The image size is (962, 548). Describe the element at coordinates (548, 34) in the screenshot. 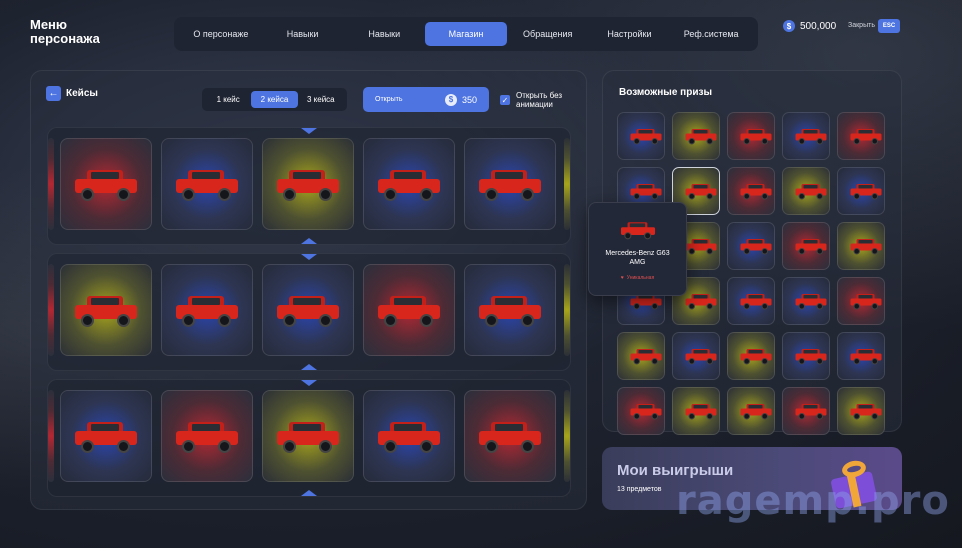

I see `tab-appeals: Обращения` at that location.